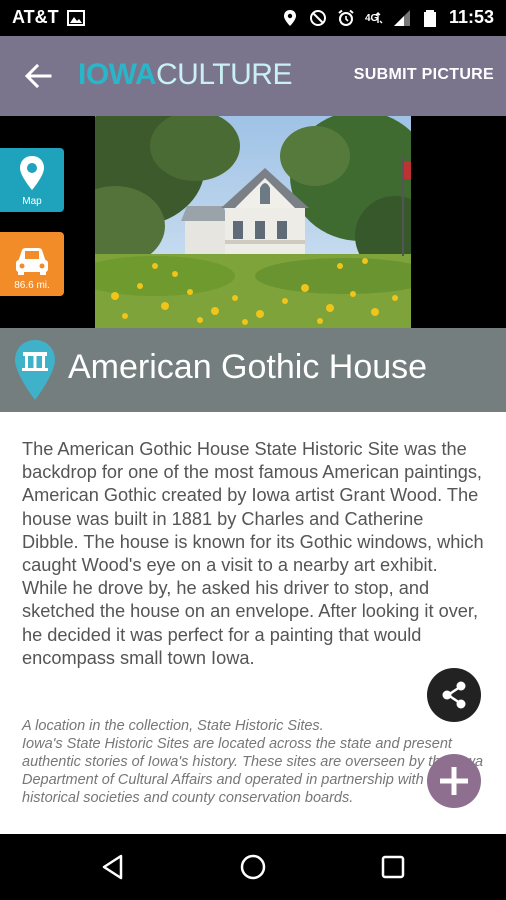 This screenshot has width=506, height=900. I want to click on column-pin-icon, so click(35, 370).